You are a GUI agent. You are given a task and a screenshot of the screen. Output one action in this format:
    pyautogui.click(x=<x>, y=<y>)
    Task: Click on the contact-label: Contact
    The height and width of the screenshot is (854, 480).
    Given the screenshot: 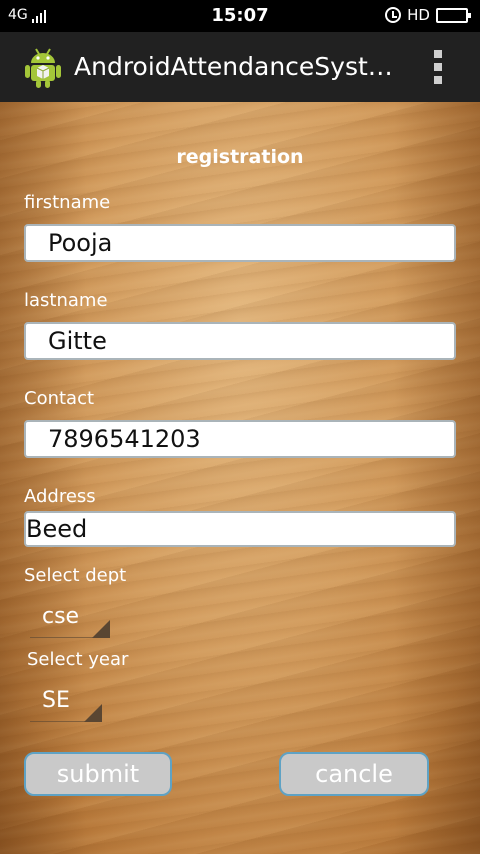 What is the action you would take?
    pyautogui.click(x=59, y=398)
    